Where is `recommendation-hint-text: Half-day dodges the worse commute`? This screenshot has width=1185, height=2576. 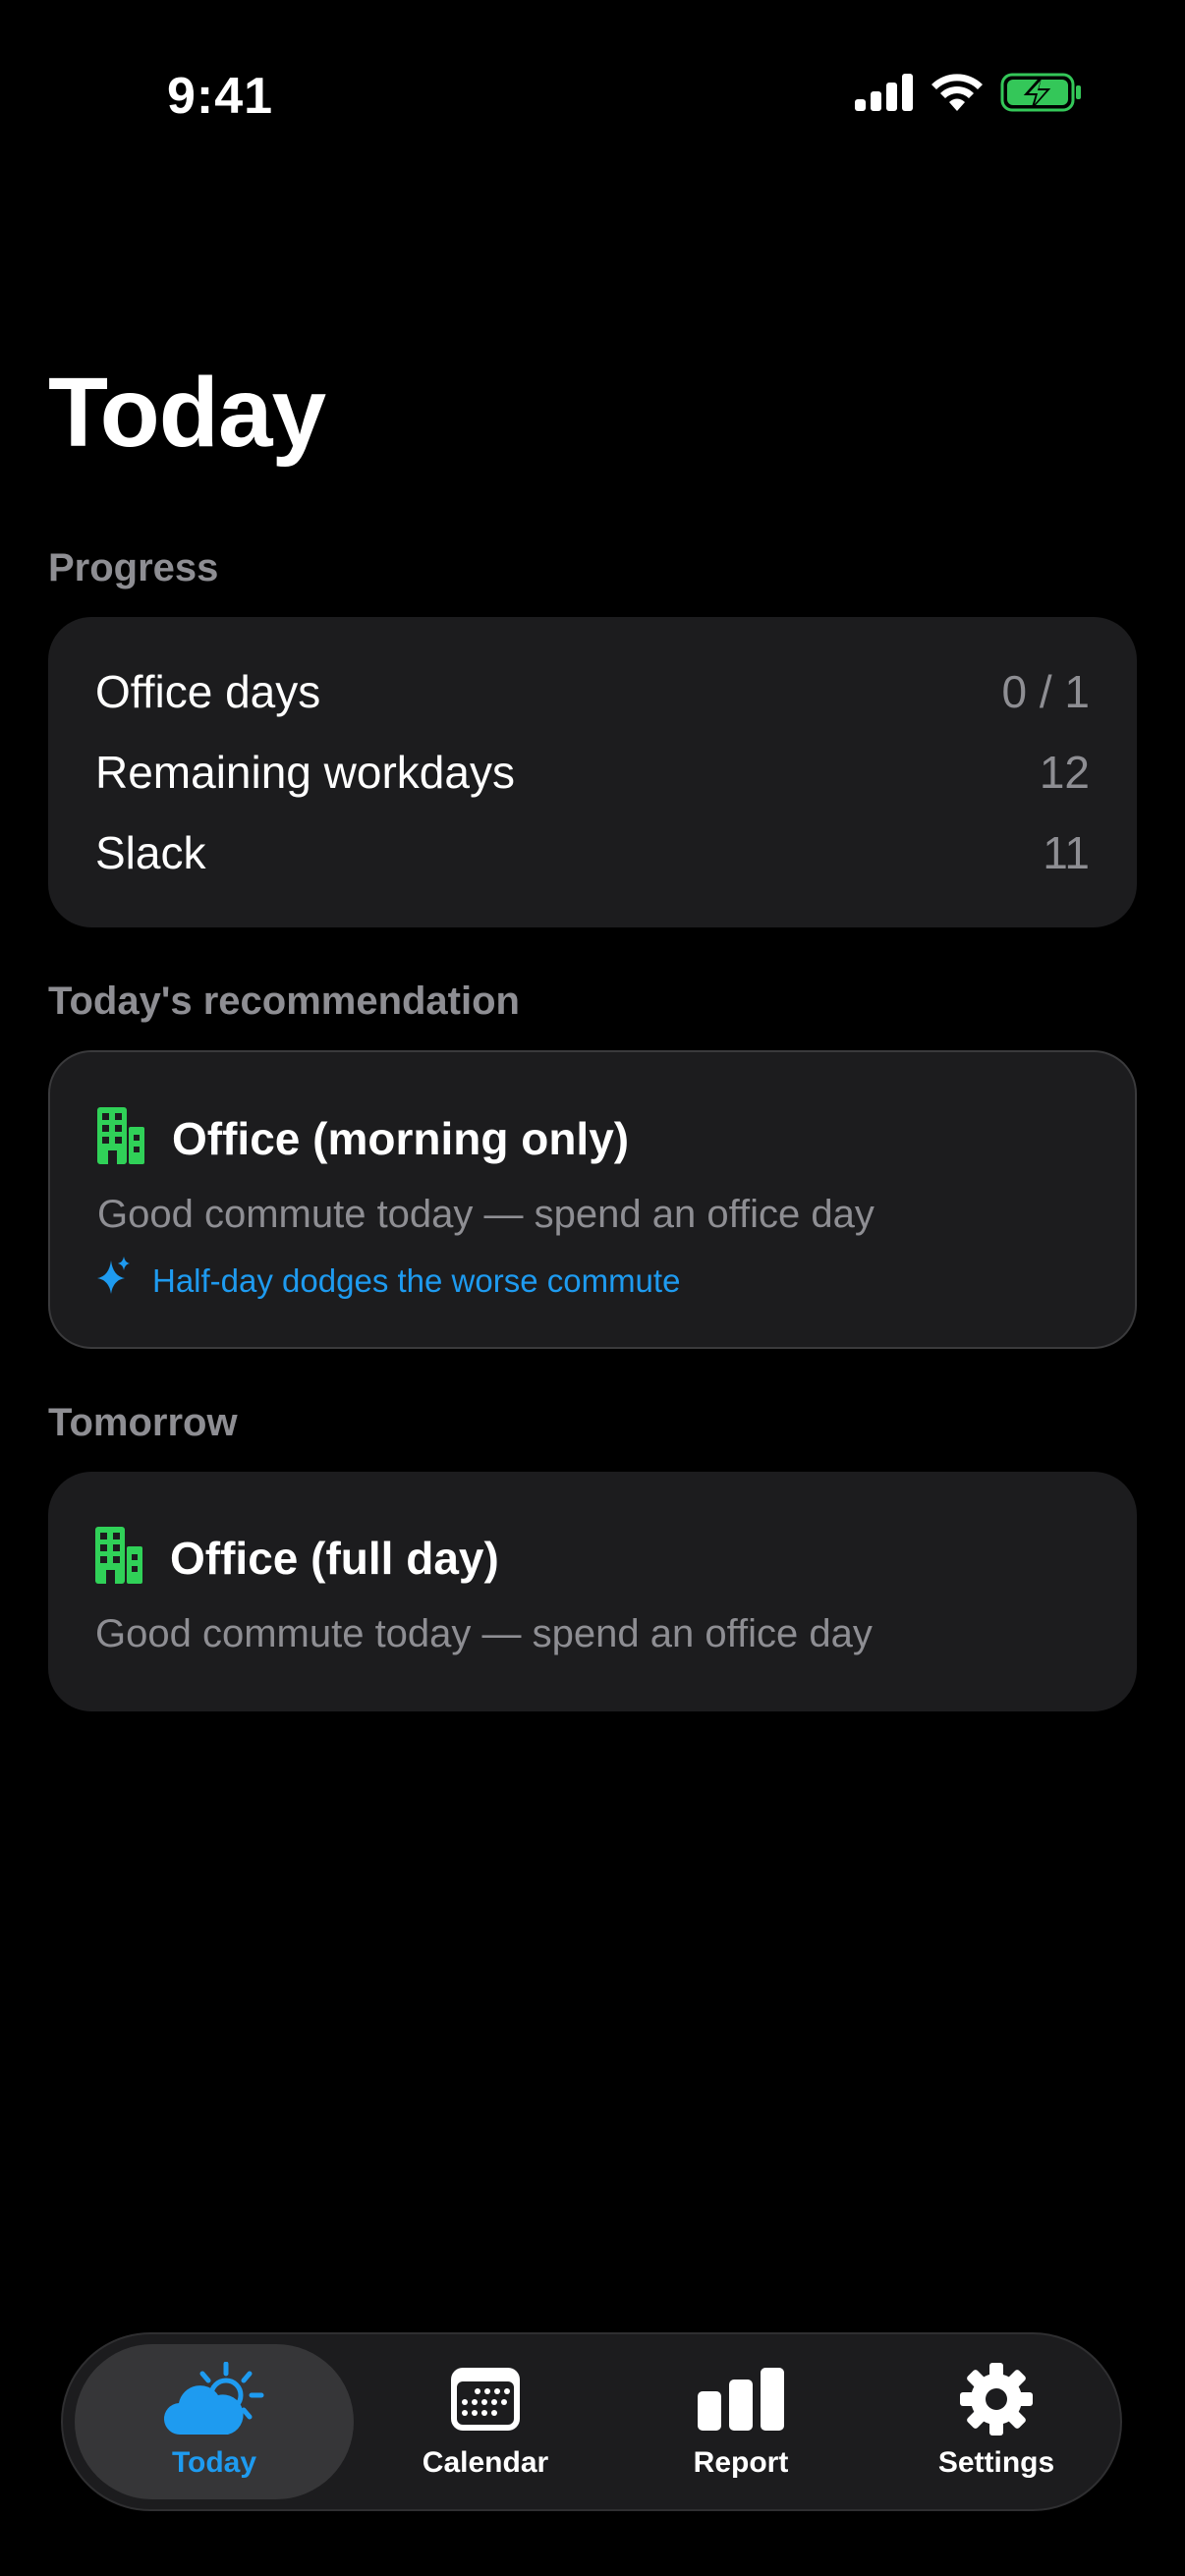
recommendation-hint-text: Half-day dodges the worse commute is located at coordinates (416, 1280).